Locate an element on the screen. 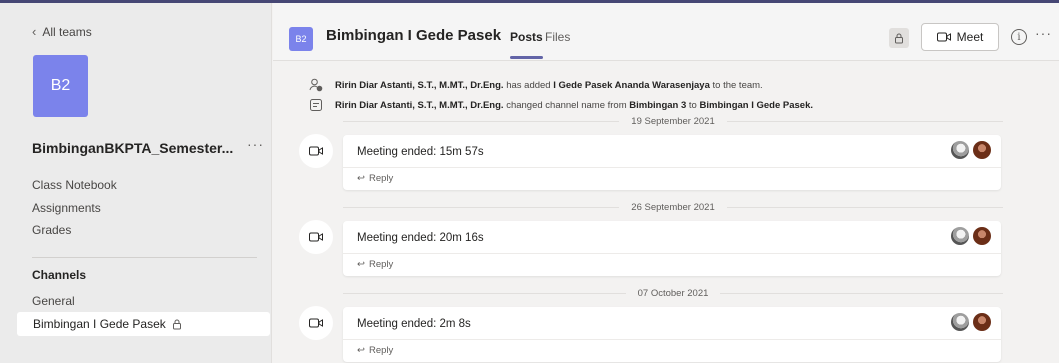 This screenshot has width=1059, height=363. chevron-left-icon: ‹ is located at coordinates (34, 31).